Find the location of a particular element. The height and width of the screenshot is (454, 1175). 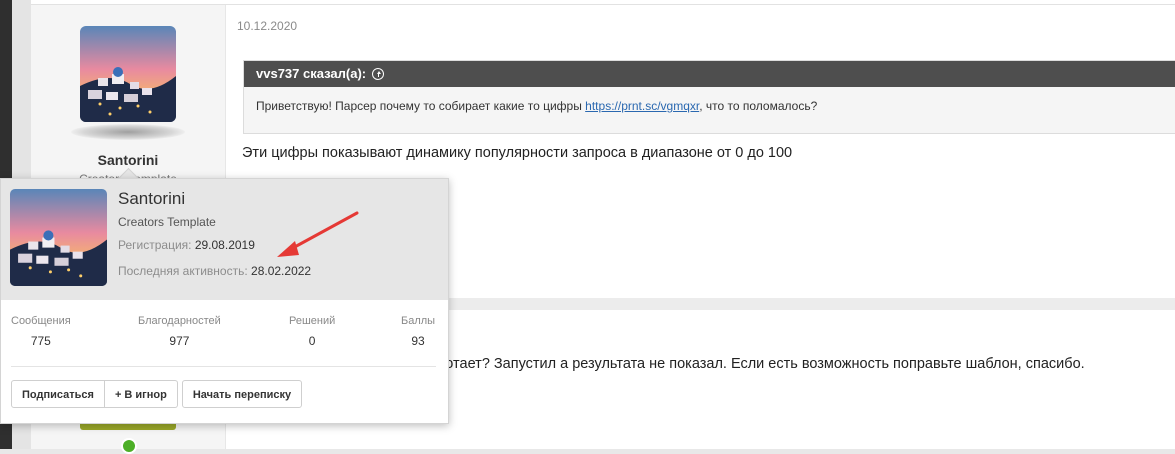

stat-value: 93 is located at coordinates (418, 341).